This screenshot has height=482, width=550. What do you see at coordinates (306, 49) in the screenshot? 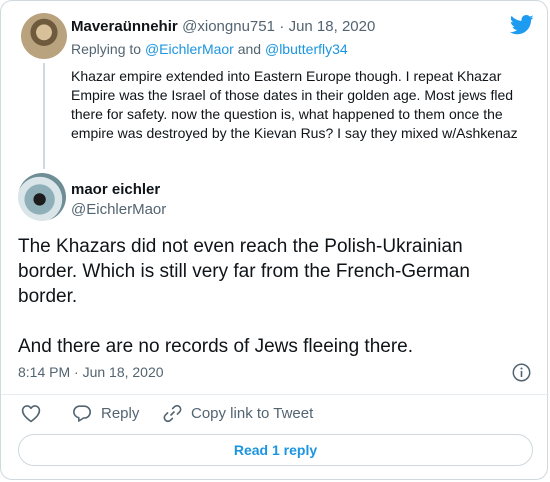
I see `replying-user-2-link: @lbutterfly34` at bounding box center [306, 49].